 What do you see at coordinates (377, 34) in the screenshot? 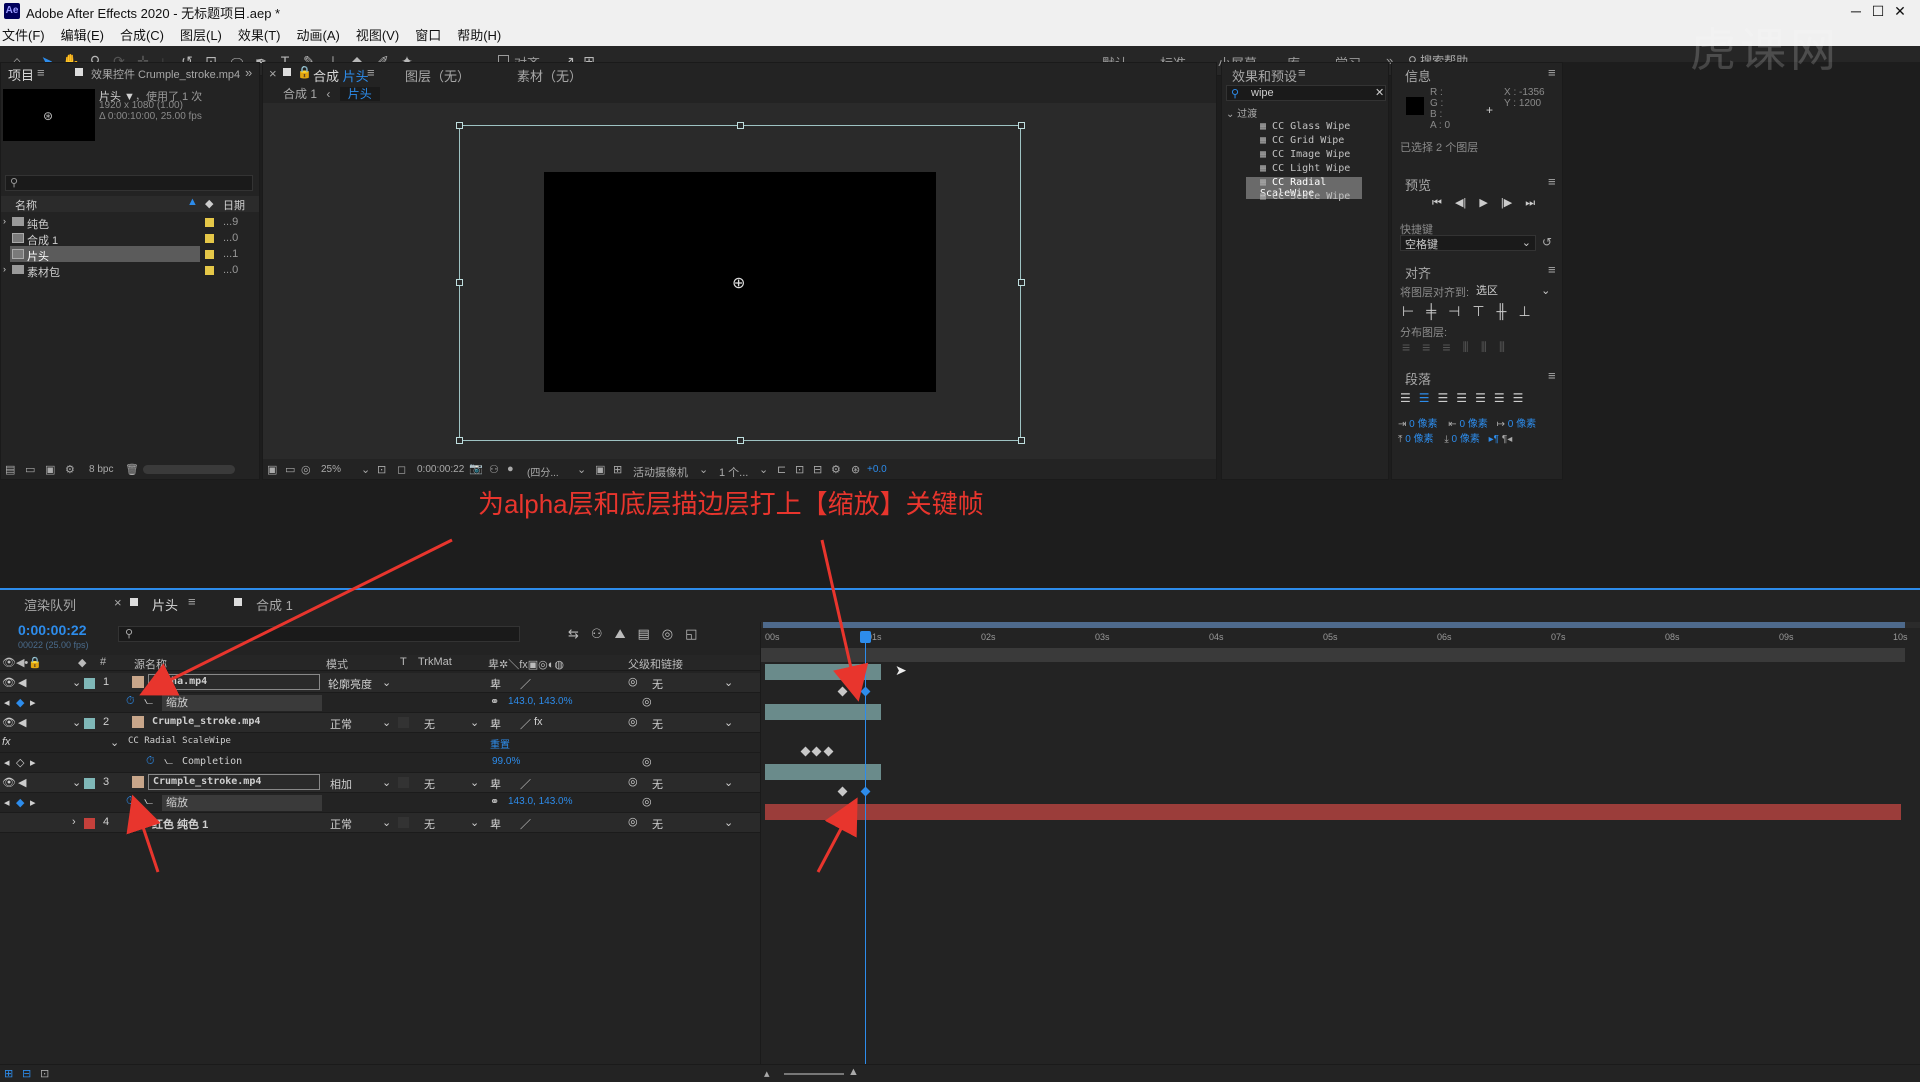
I see `menu-view: 视图(V)` at bounding box center [377, 34].